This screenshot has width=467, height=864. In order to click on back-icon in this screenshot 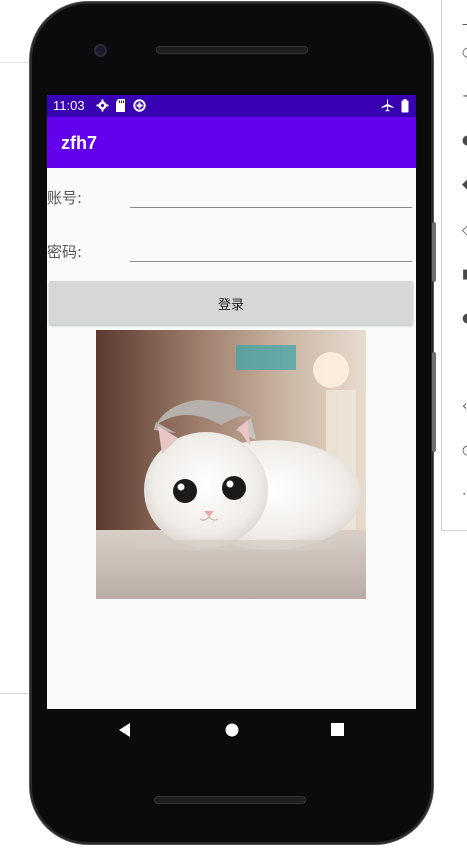, I will do `click(125, 730)`.